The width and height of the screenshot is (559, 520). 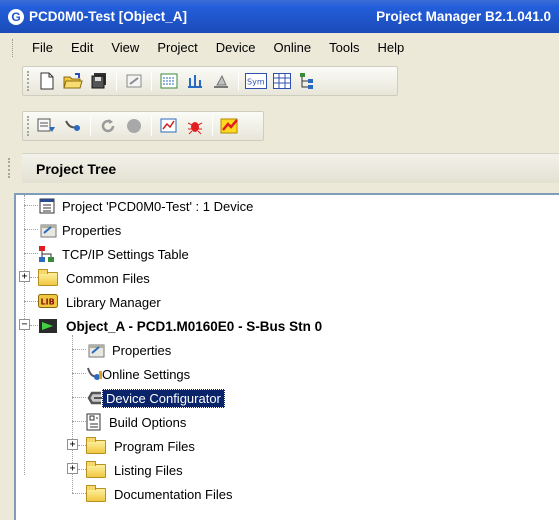 I want to click on svg-text: Sym, so click(x=256, y=82).